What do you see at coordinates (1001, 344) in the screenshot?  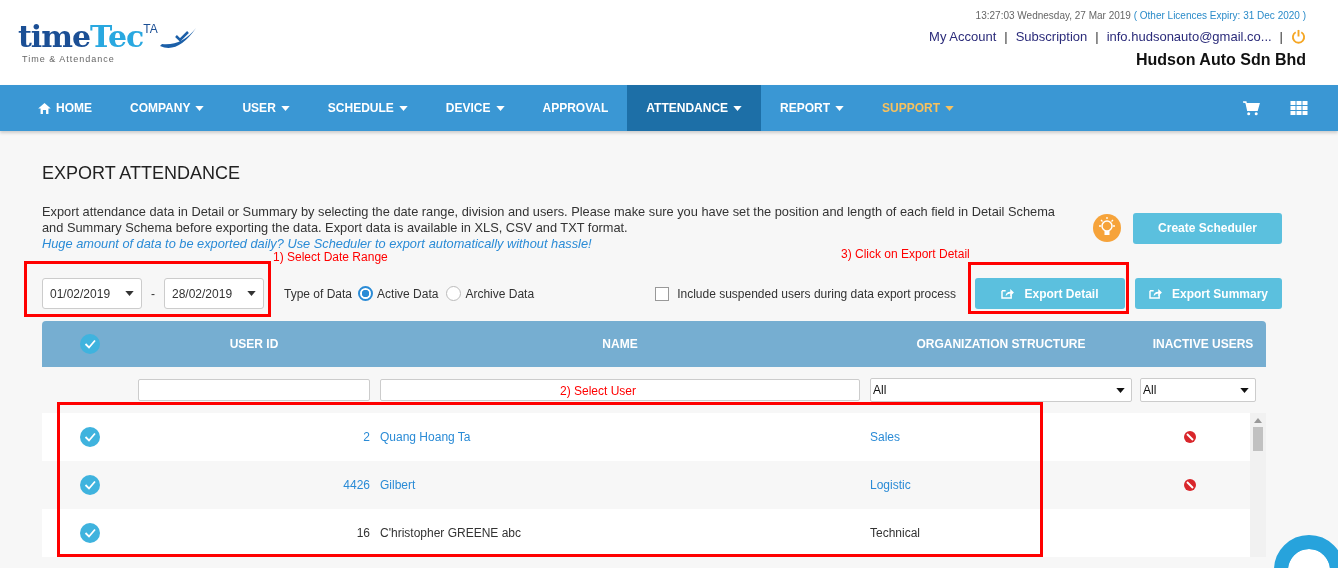 I see `column-header: ORGANIZATION STRUCTURE` at bounding box center [1001, 344].